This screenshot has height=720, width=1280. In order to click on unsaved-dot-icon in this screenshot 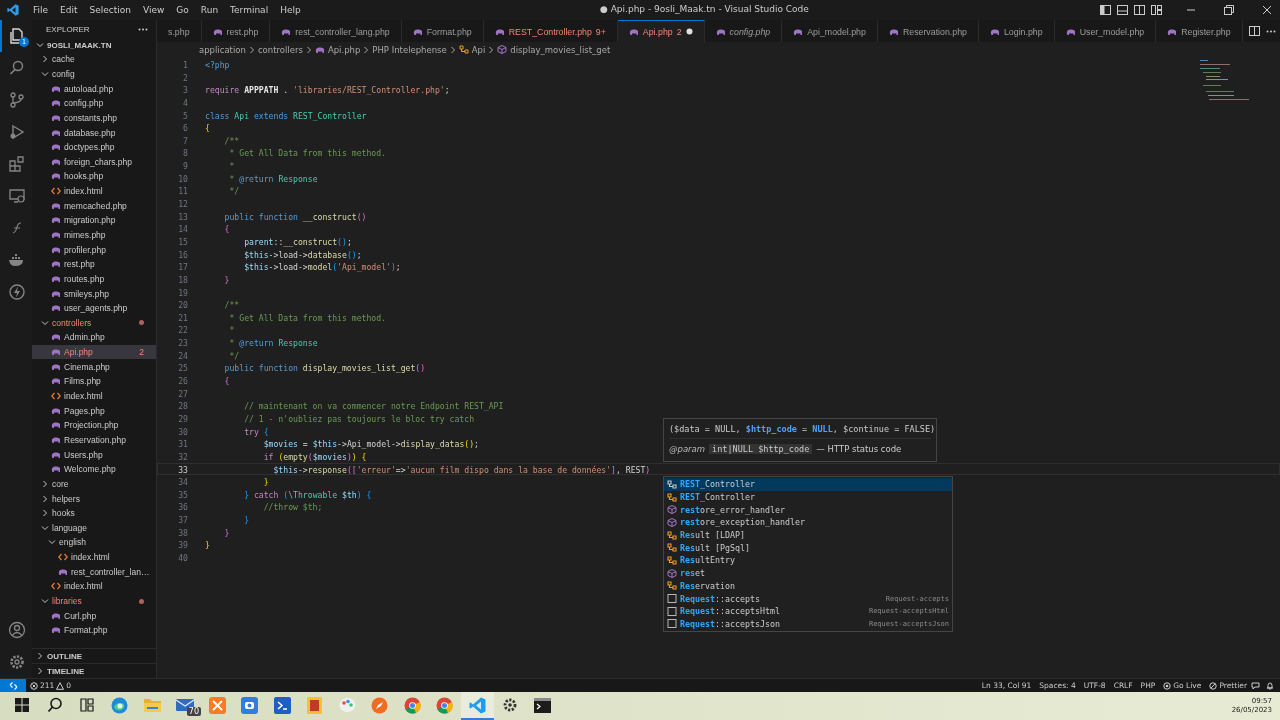, I will do `click(689, 31)`.